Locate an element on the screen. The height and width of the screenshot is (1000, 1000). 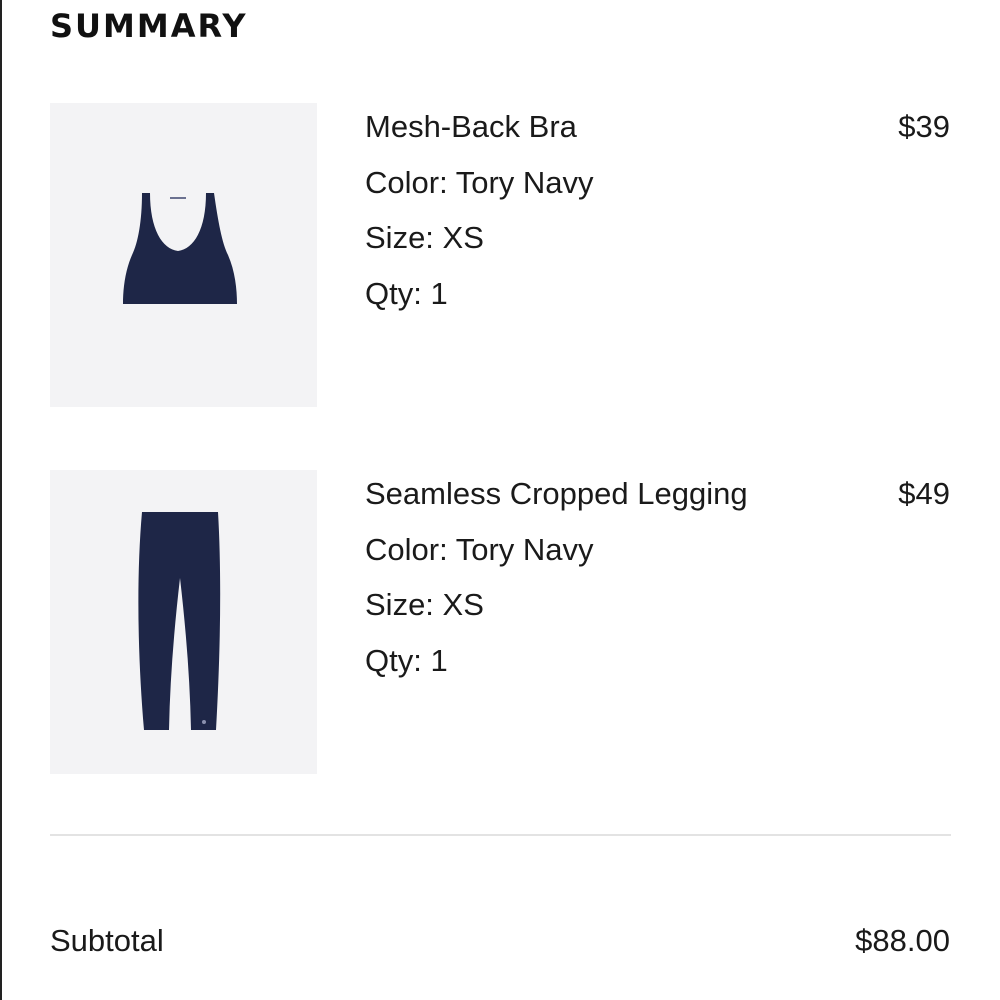
summary-divider is located at coordinates (500, 835).